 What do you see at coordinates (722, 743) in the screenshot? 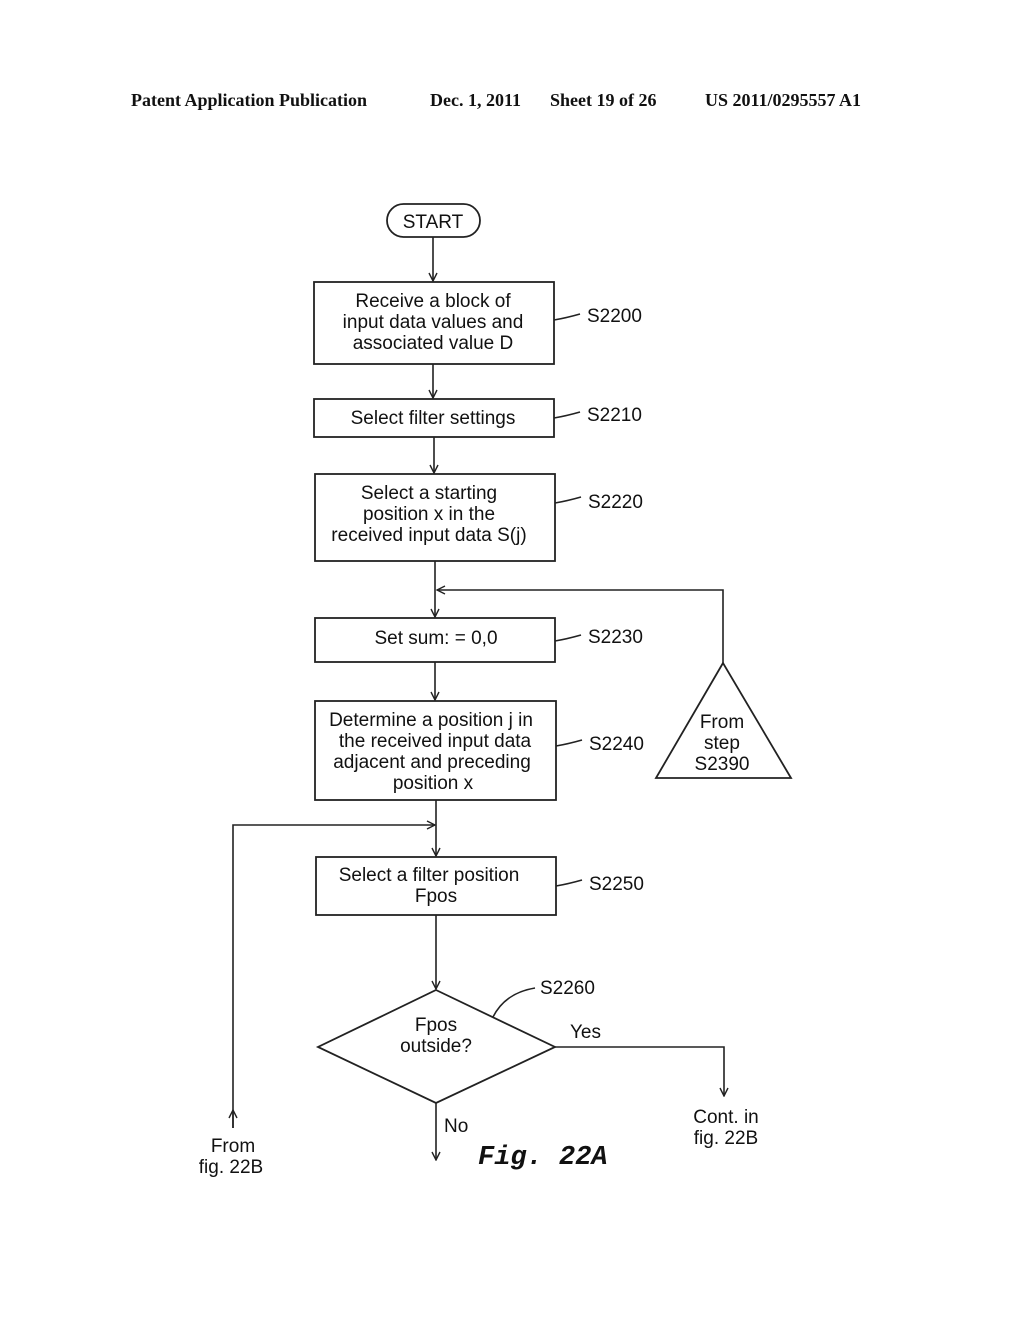
I see `connector-text: step` at bounding box center [722, 743].